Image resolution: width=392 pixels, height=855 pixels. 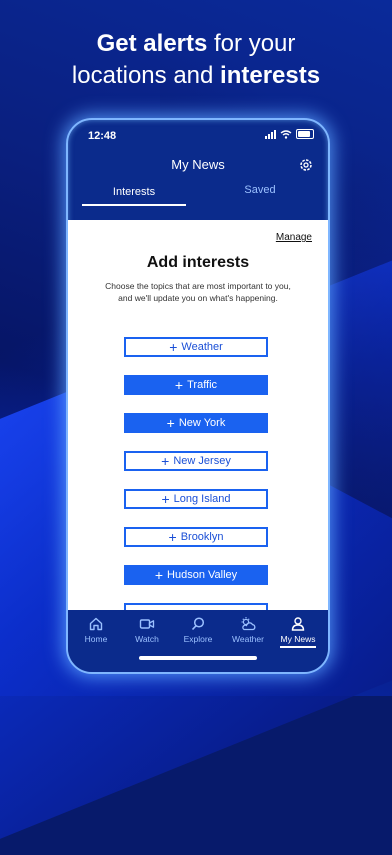 I want to click on nav-explore: Explore, so click(x=198, y=630).